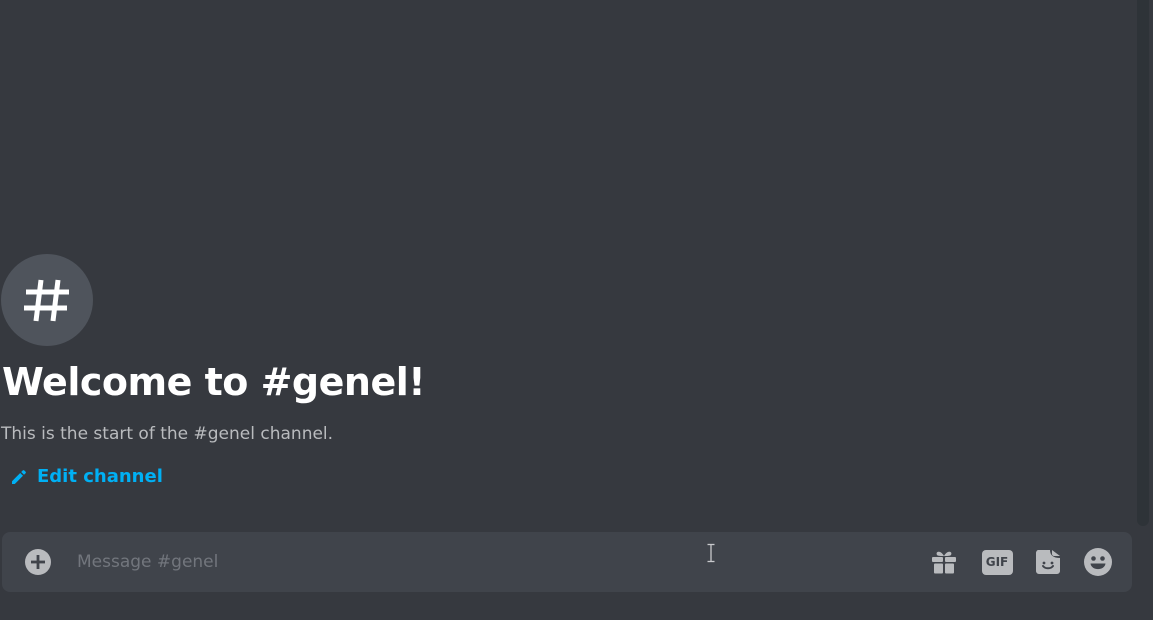 This screenshot has height=620, width=1153. I want to click on gif-icon: GIF, so click(997, 562).